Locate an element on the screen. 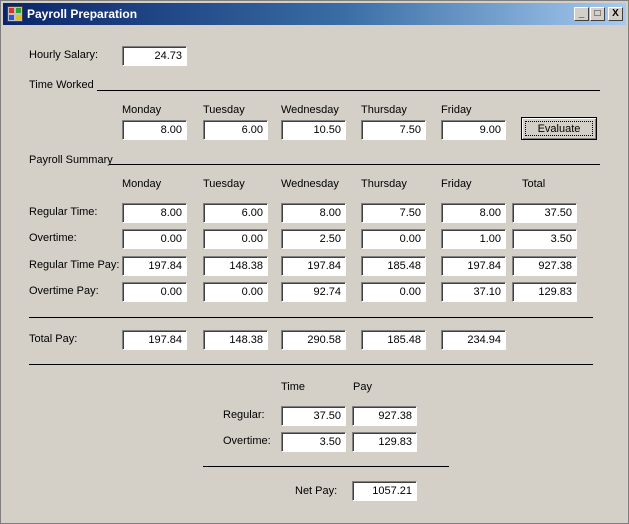 The height and width of the screenshot is (524, 629). close-button: X is located at coordinates (615, 14).